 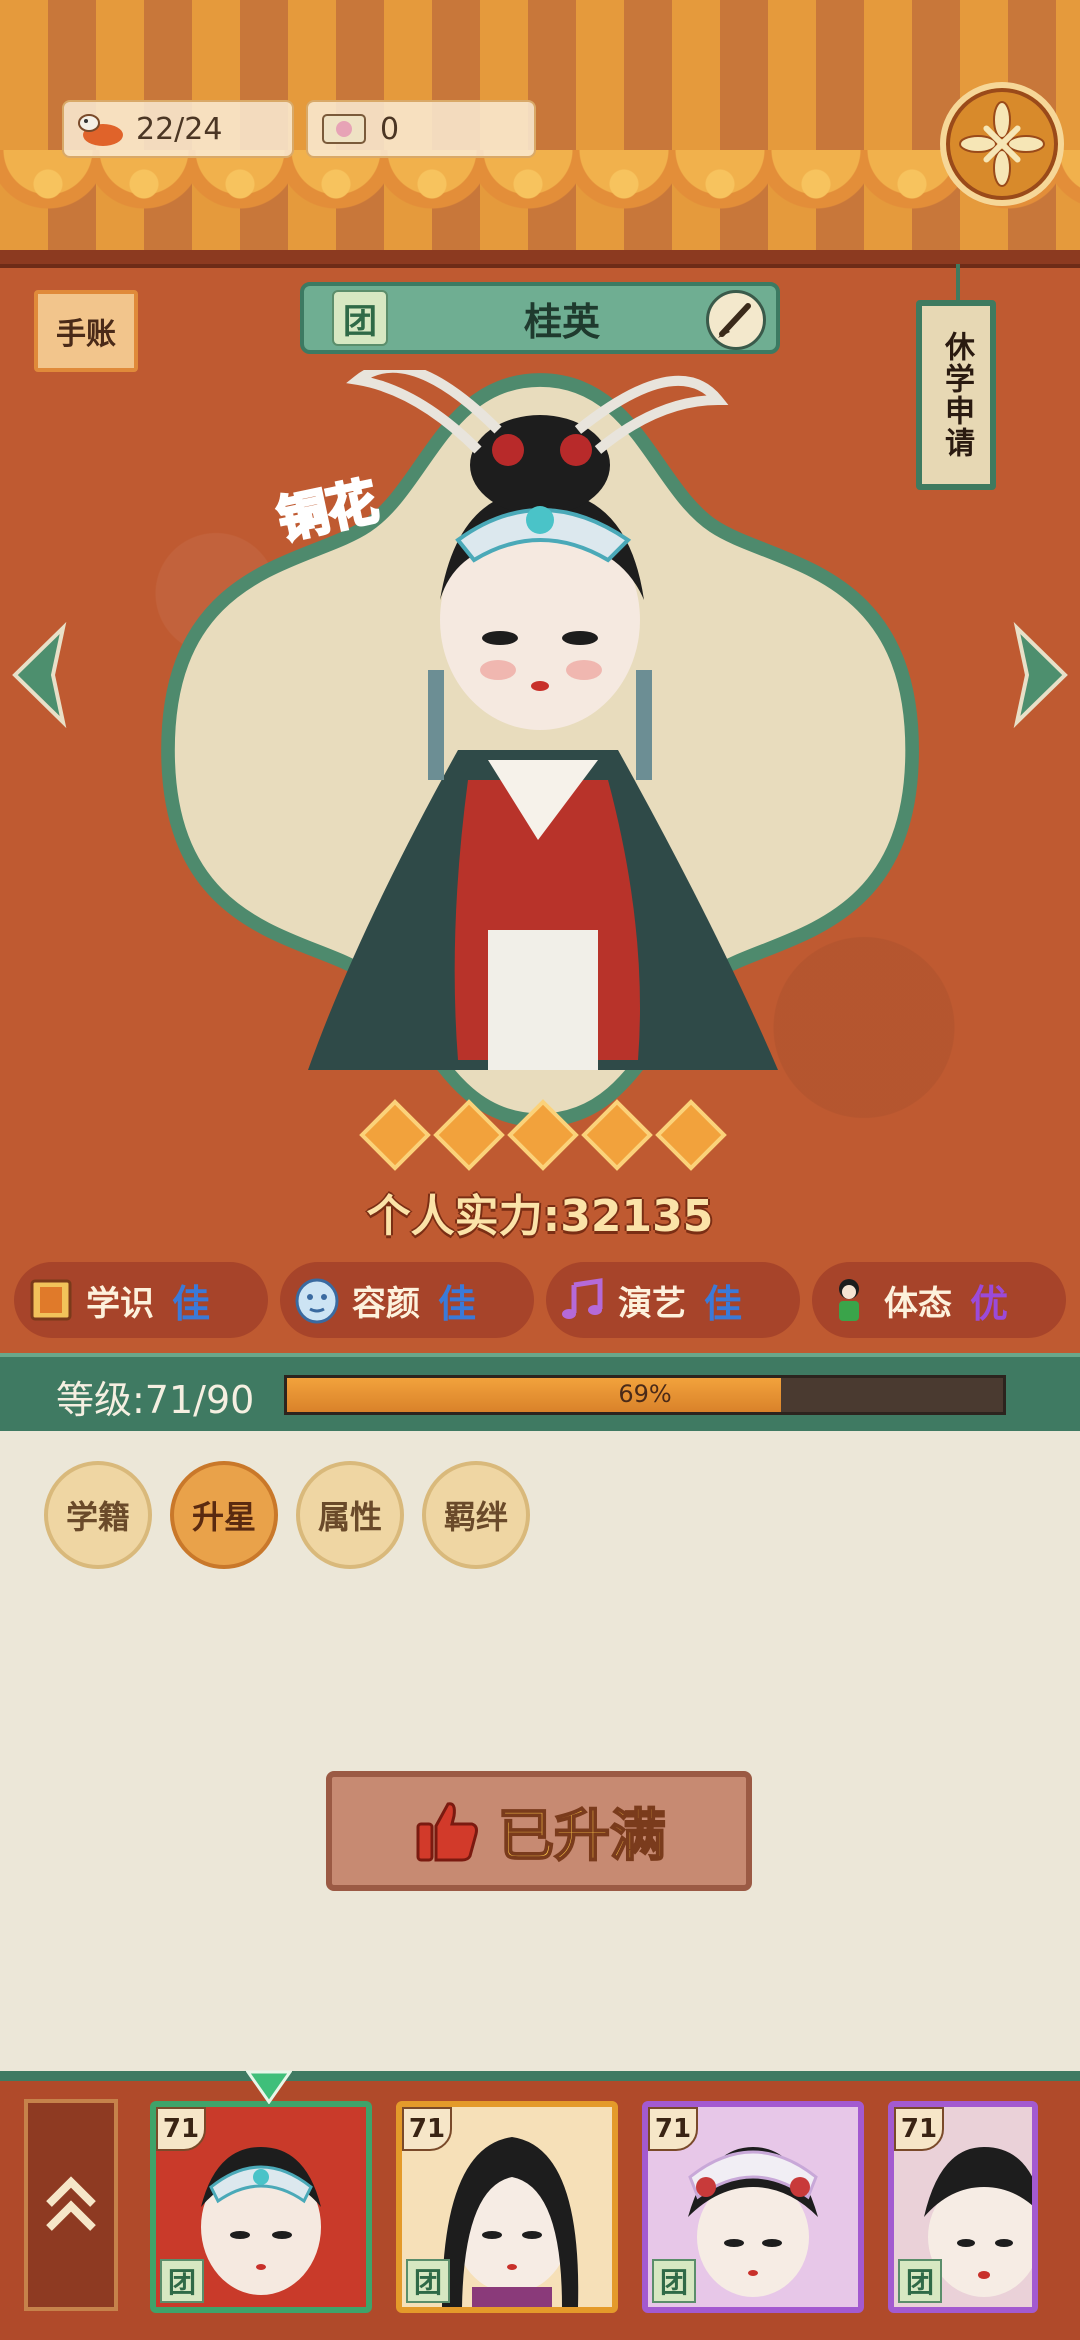 I want to click on tab-star-up: 升星, so click(x=224, y=1515).